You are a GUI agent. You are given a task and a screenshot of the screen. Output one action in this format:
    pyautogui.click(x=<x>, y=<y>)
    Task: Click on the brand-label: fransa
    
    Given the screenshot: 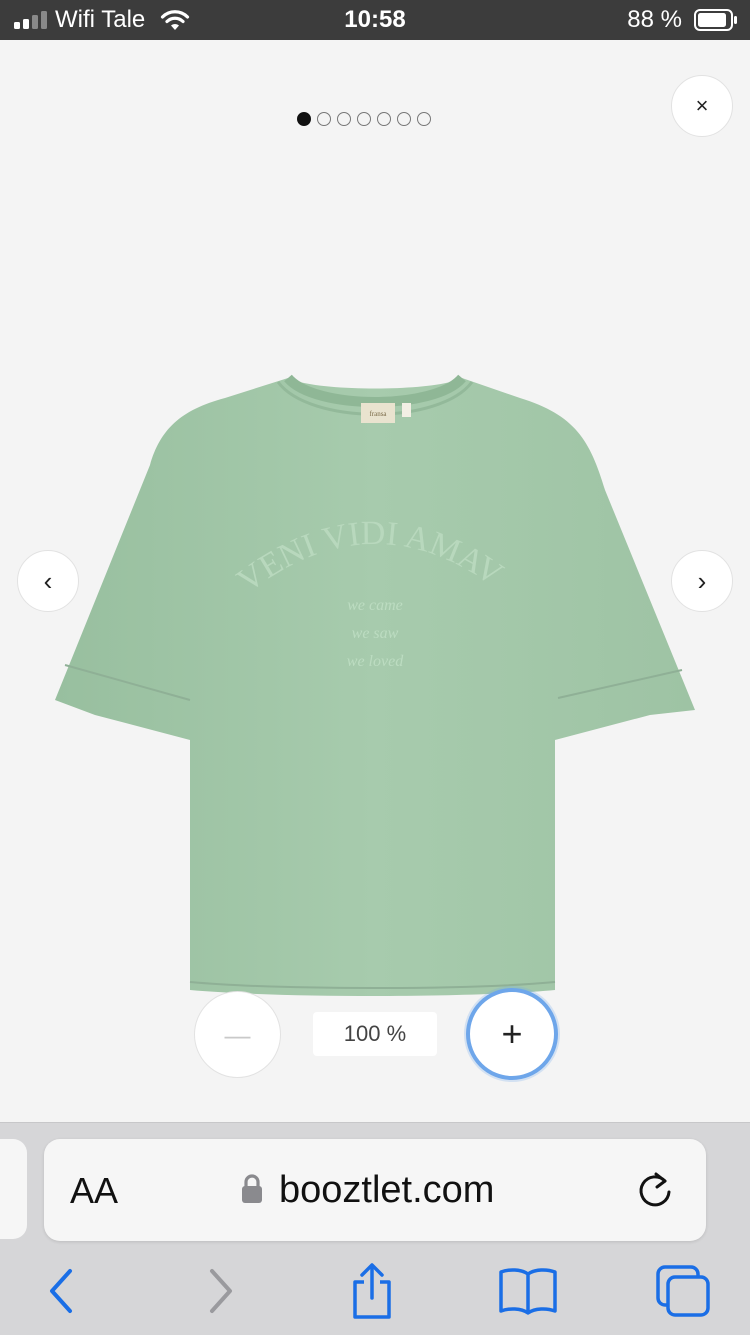 What is the action you would take?
    pyautogui.click(x=378, y=414)
    